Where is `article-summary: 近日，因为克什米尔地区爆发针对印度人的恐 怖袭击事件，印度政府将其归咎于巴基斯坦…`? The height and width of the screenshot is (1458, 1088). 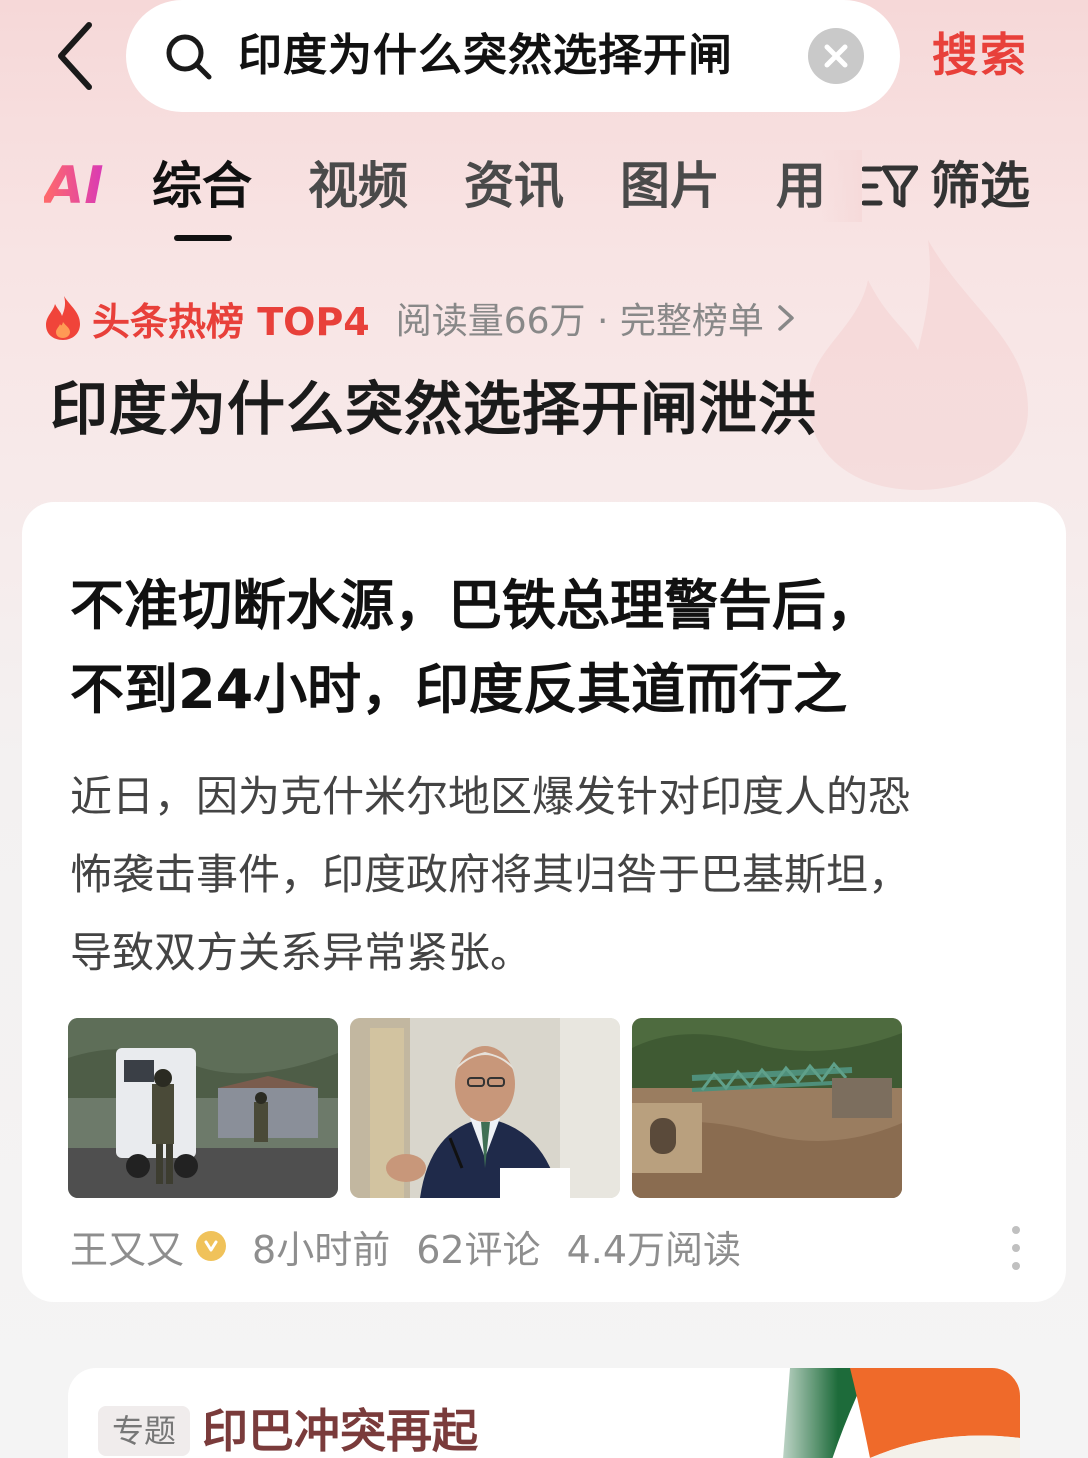 article-summary: 近日，因为克什米尔地区爆发针对印度人的恐 怖袭击事件，印度政府将其归咎于巴基斯坦… is located at coordinates (550, 875).